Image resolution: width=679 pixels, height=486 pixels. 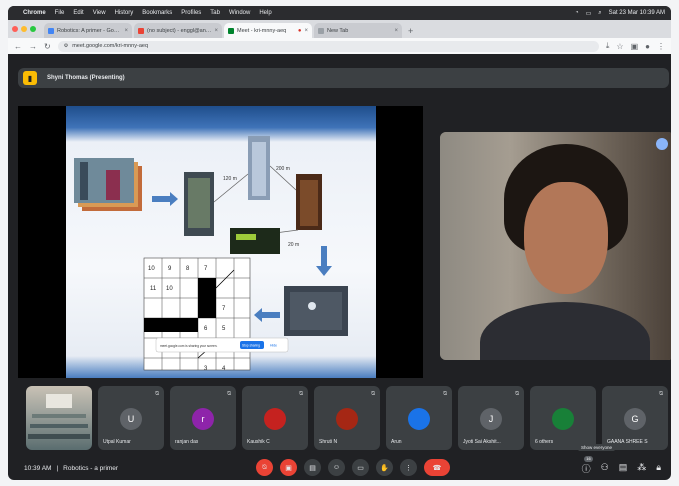 I want to click on participant-tile: ⍉ Arun, so click(x=419, y=418).